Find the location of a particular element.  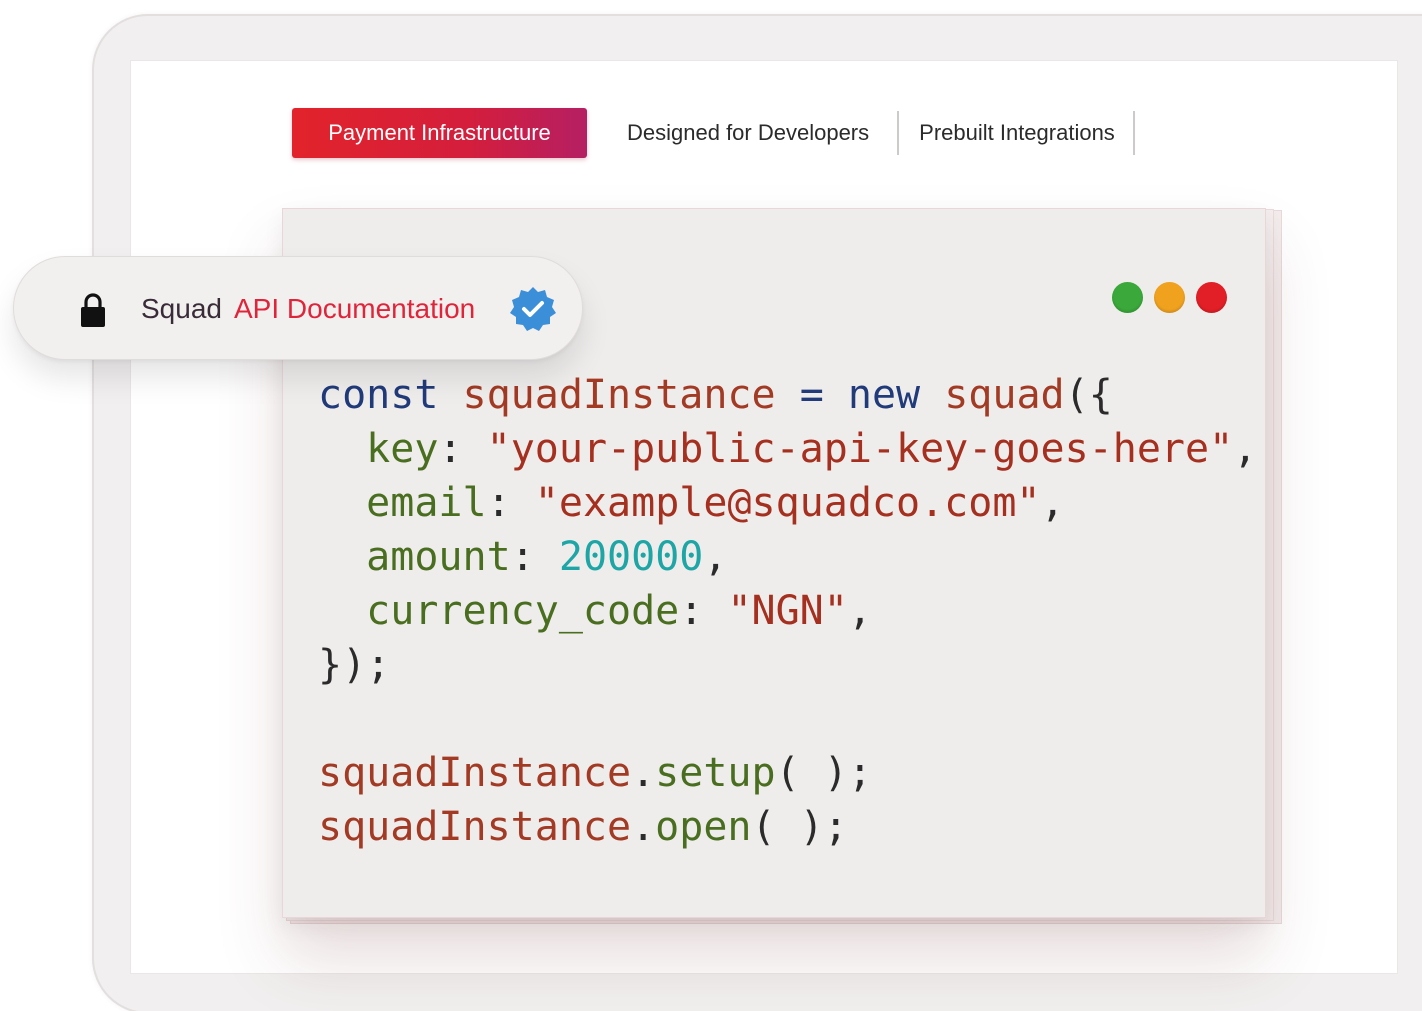

red-dot-icon is located at coordinates (1211, 297).